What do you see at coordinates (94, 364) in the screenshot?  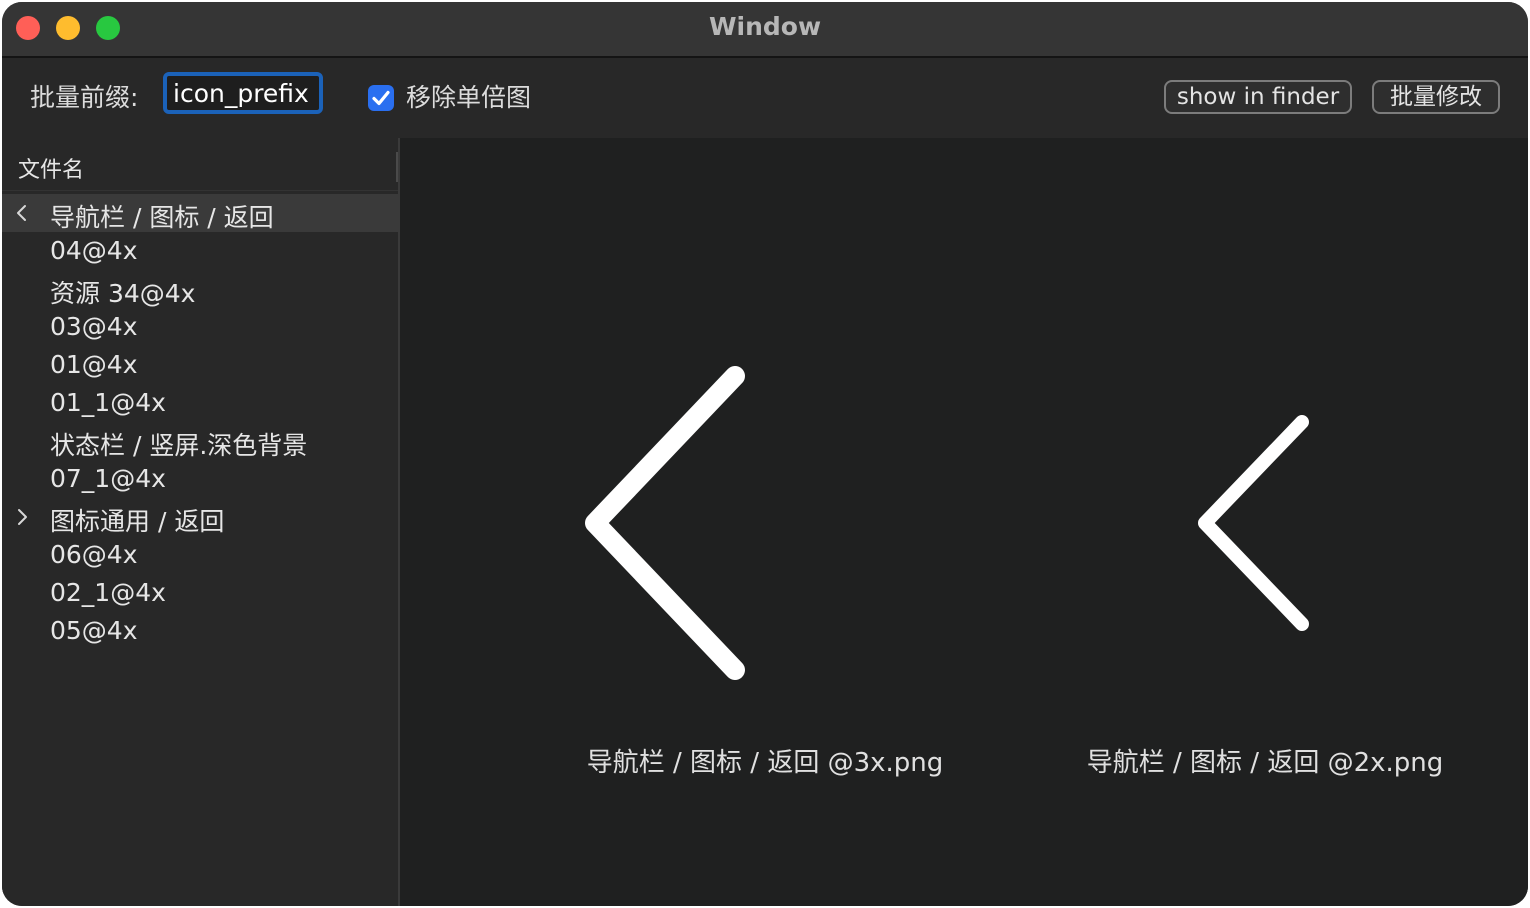 I see `list-item-label: 01@4x` at bounding box center [94, 364].